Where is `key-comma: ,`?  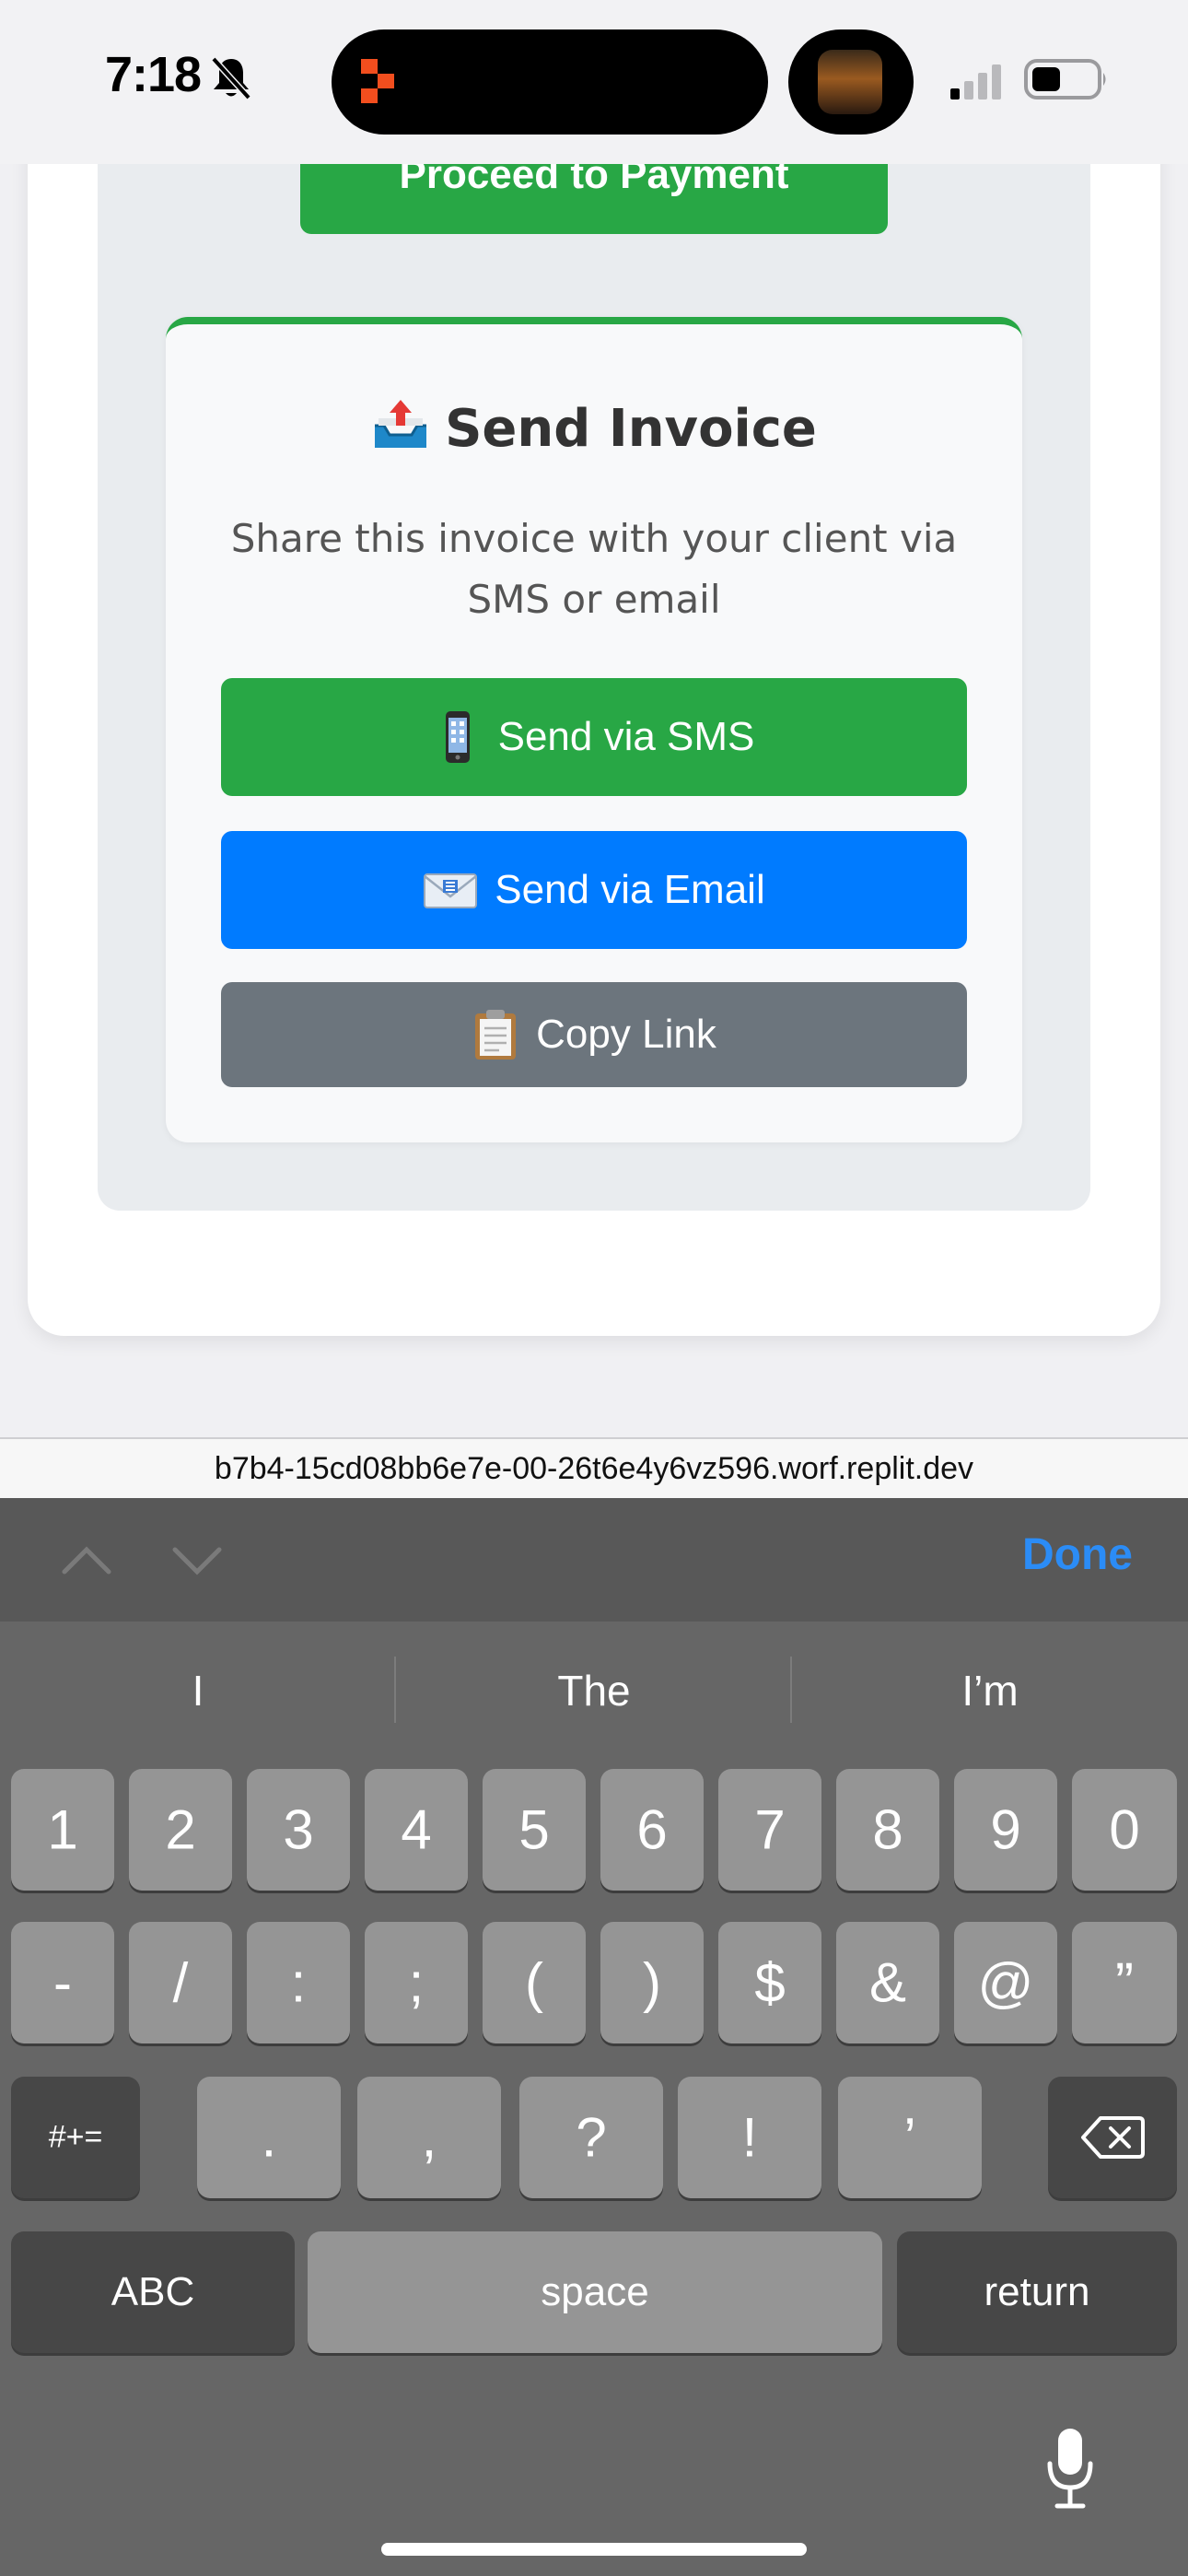 key-comma: , is located at coordinates (429, 2137).